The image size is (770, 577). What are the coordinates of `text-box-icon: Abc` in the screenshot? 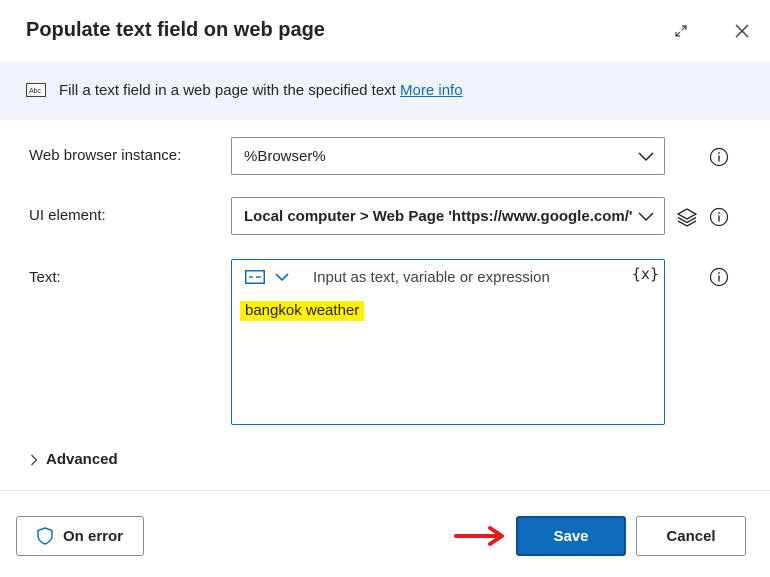 It's located at (36, 90).